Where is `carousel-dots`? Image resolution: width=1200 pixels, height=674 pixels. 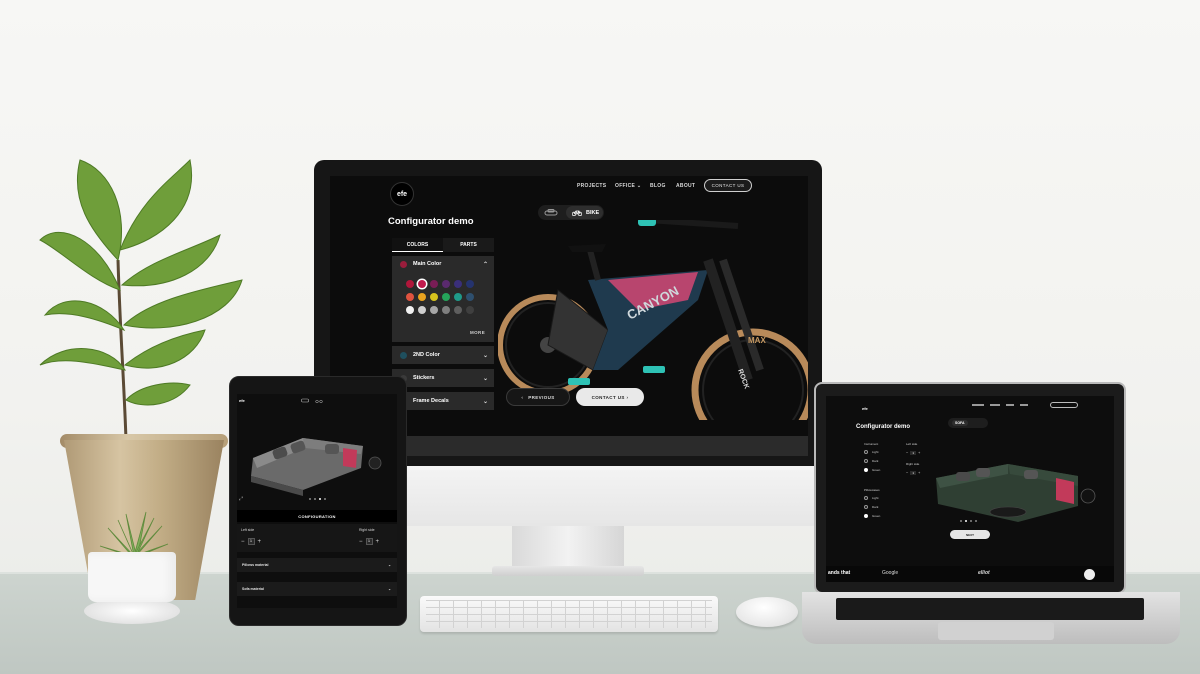
carousel-dots is located at coordinates (317, 499).